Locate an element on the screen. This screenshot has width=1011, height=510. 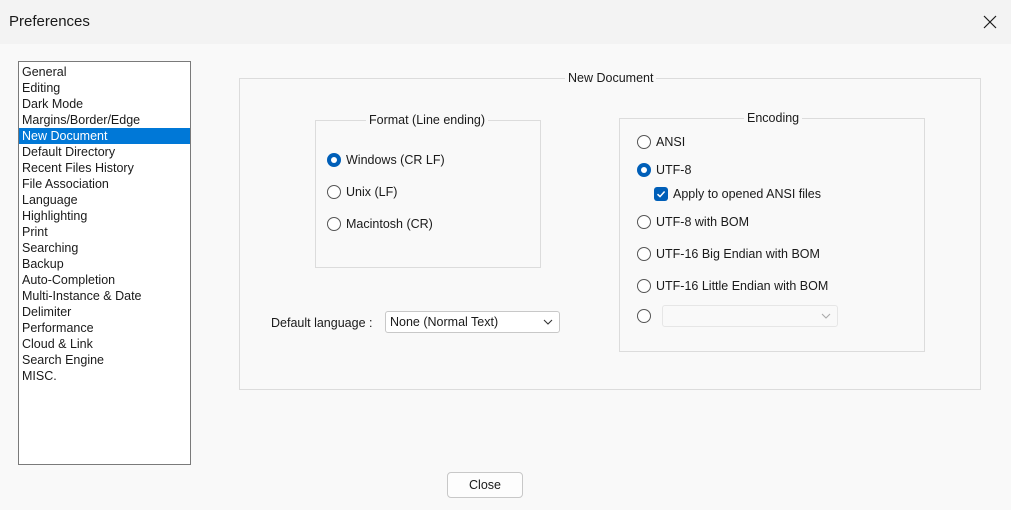
category-item: Searching is located at coordinates (104, 248).